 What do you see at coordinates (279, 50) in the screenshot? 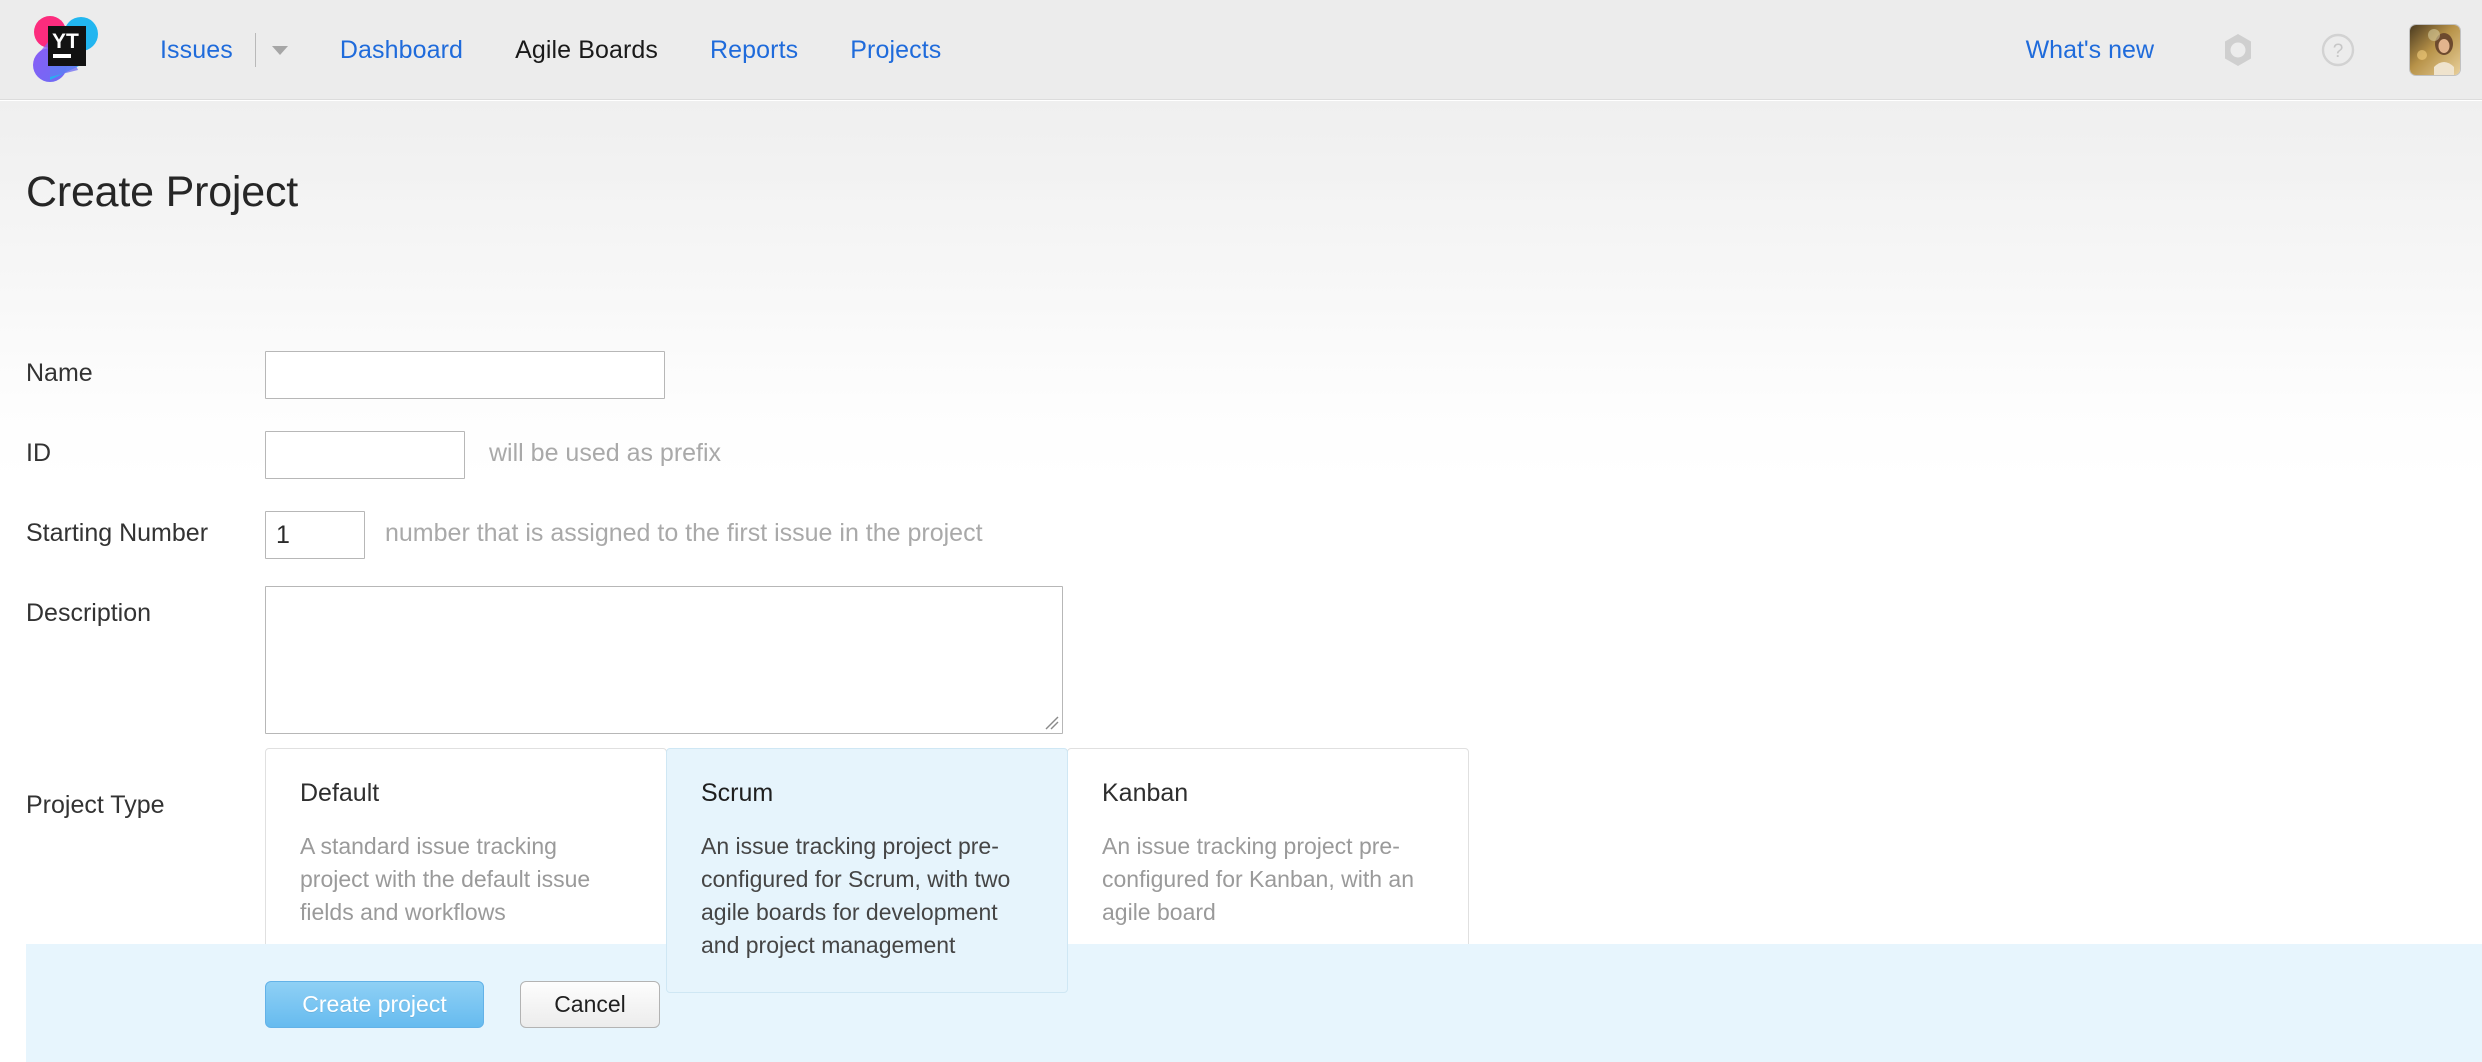
I see `chevron-down-icon` at bounding box center [279, 50].